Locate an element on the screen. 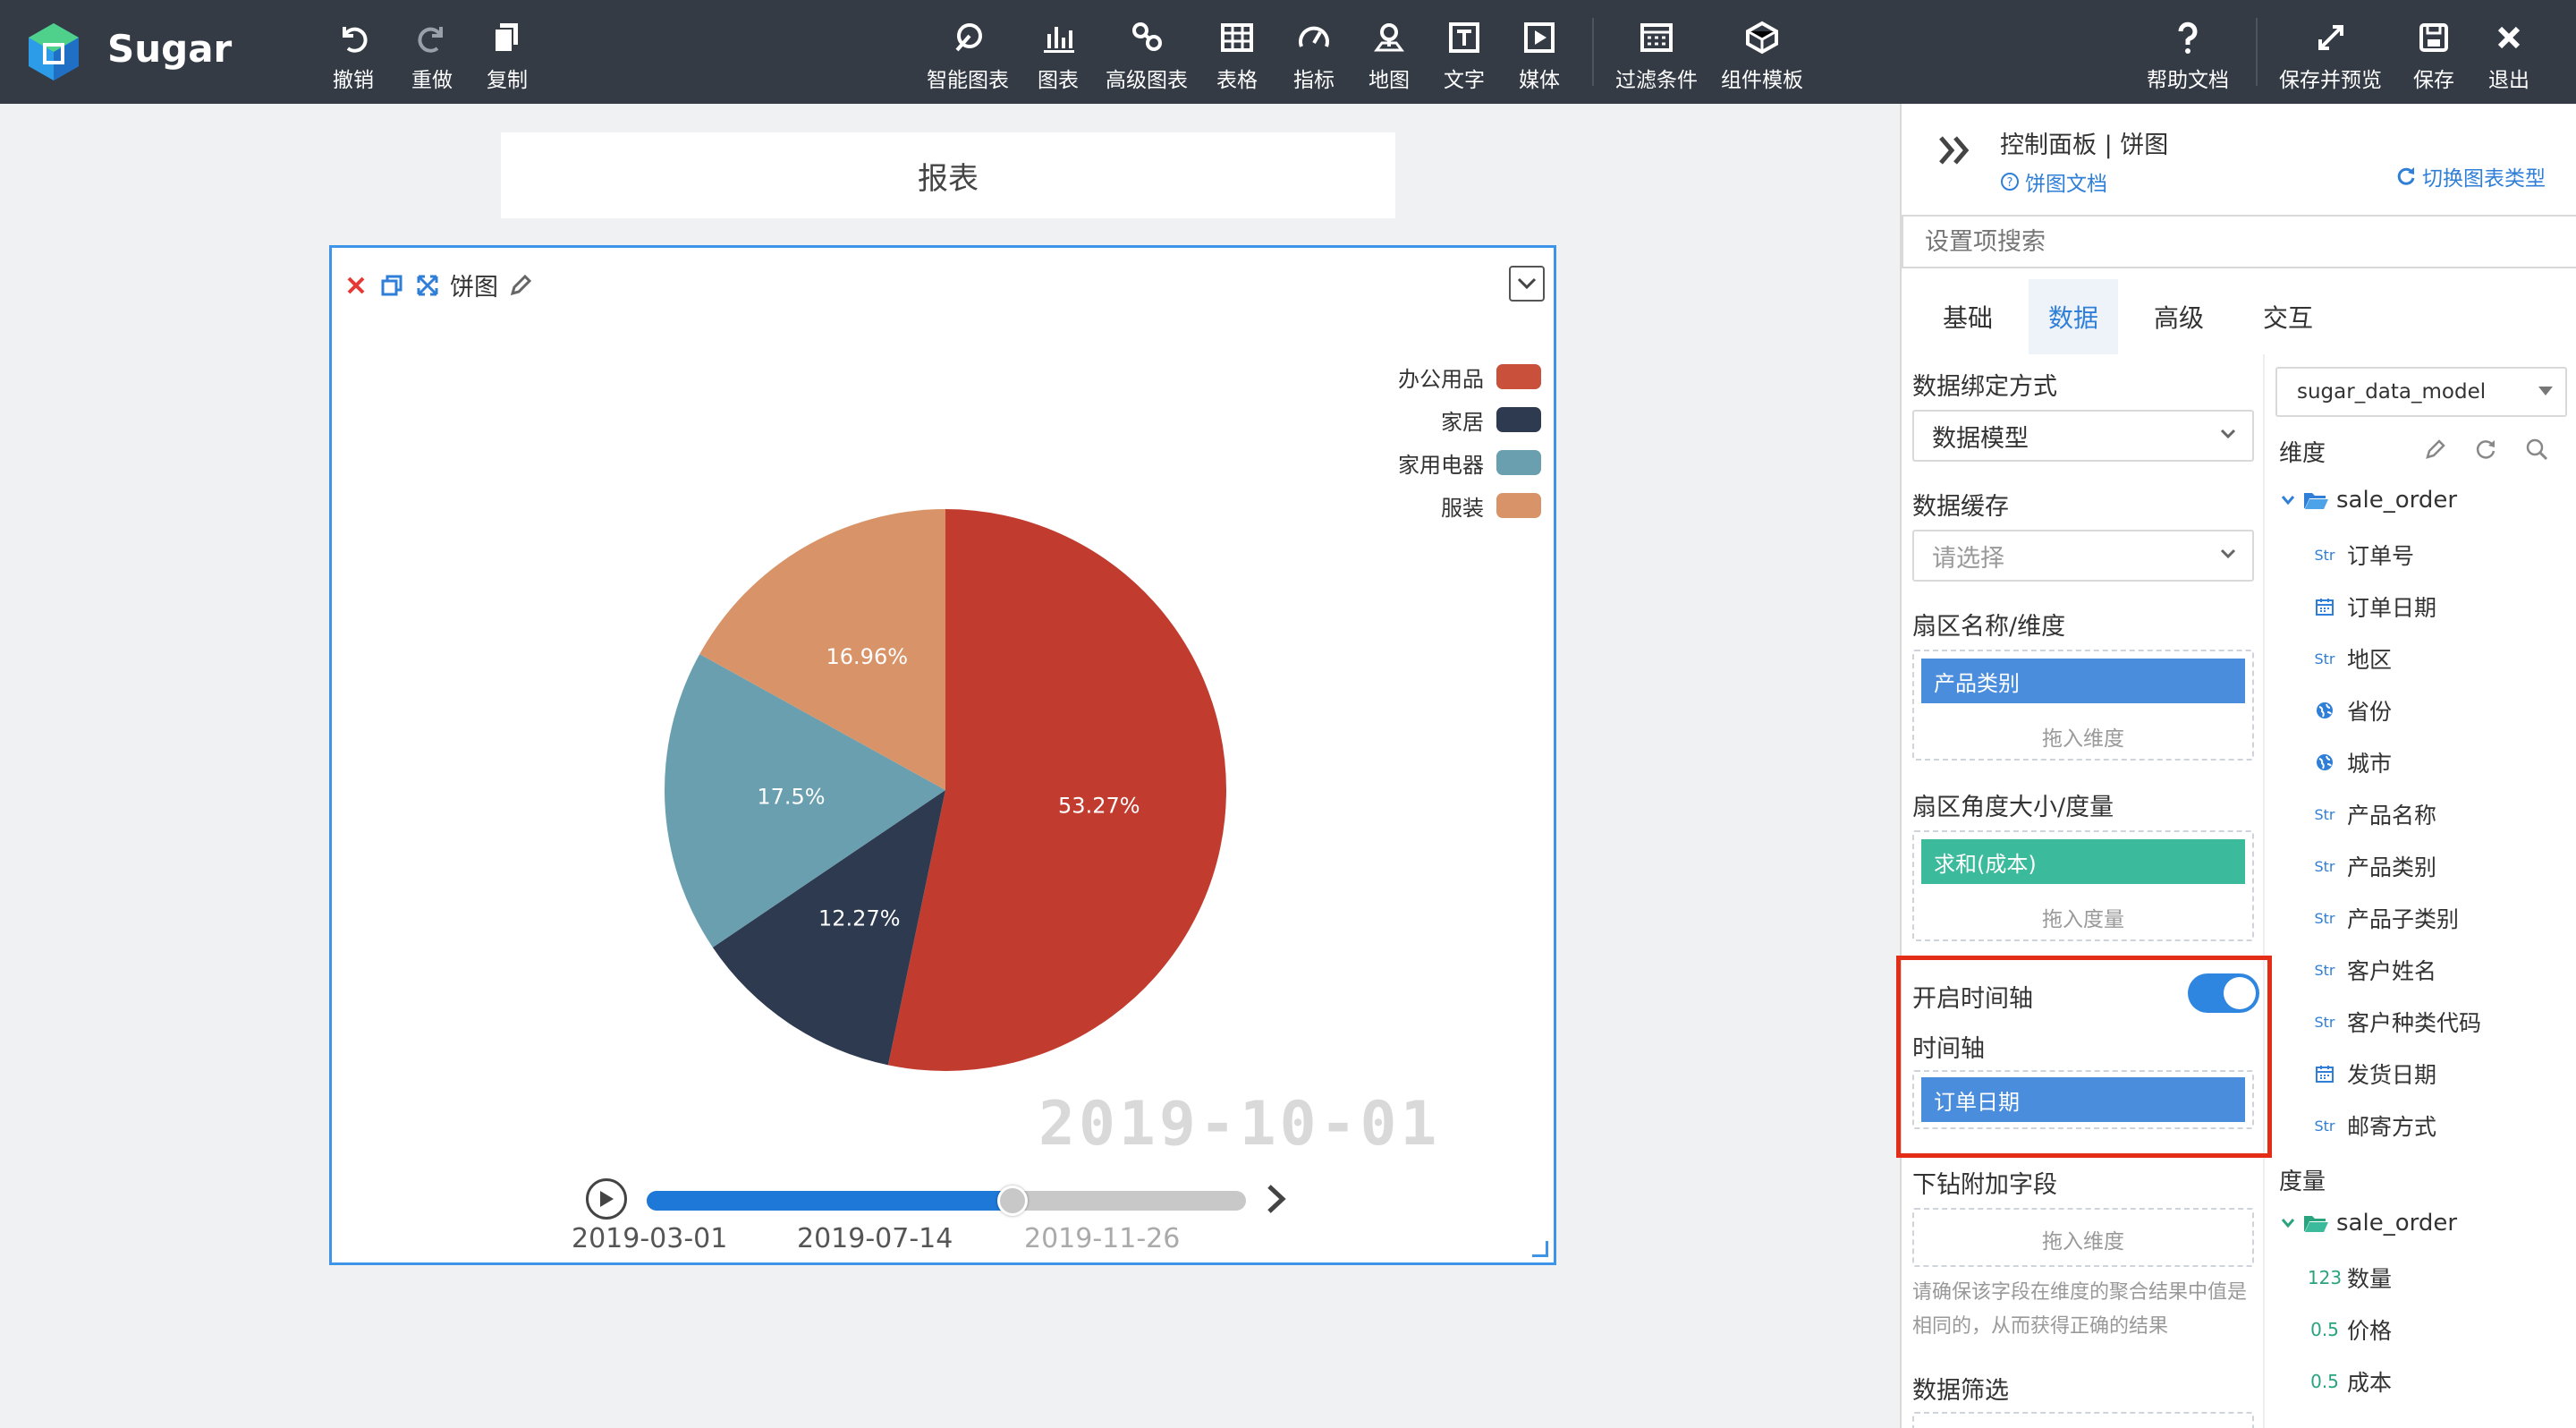 The height and width of the screenshot is (1428, 2576). field-name: 邮寄方式 is located at coordinates (2392, 1127).